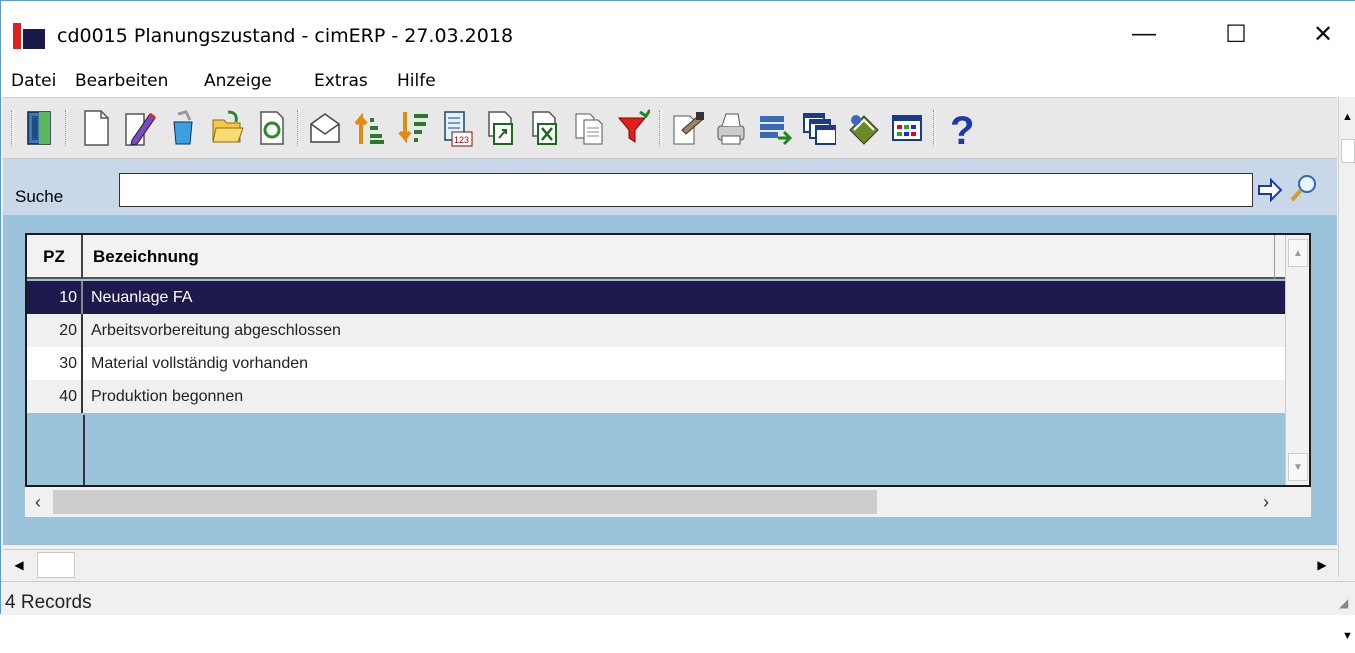 The width and height of the screenshot is (1355, 653). I want to click on grid-horizontal-scrollbar: ‹ ›, so click(668, 502).